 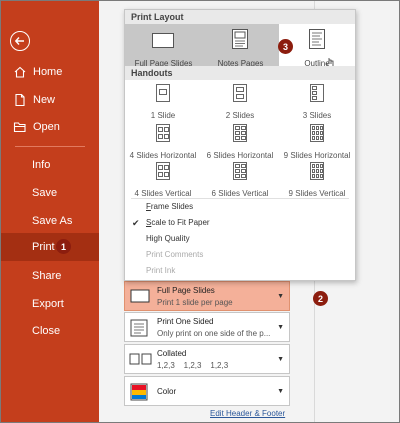 I want to click on handout-label: 9 Slides Horizontal, so click(x=317, y=155).